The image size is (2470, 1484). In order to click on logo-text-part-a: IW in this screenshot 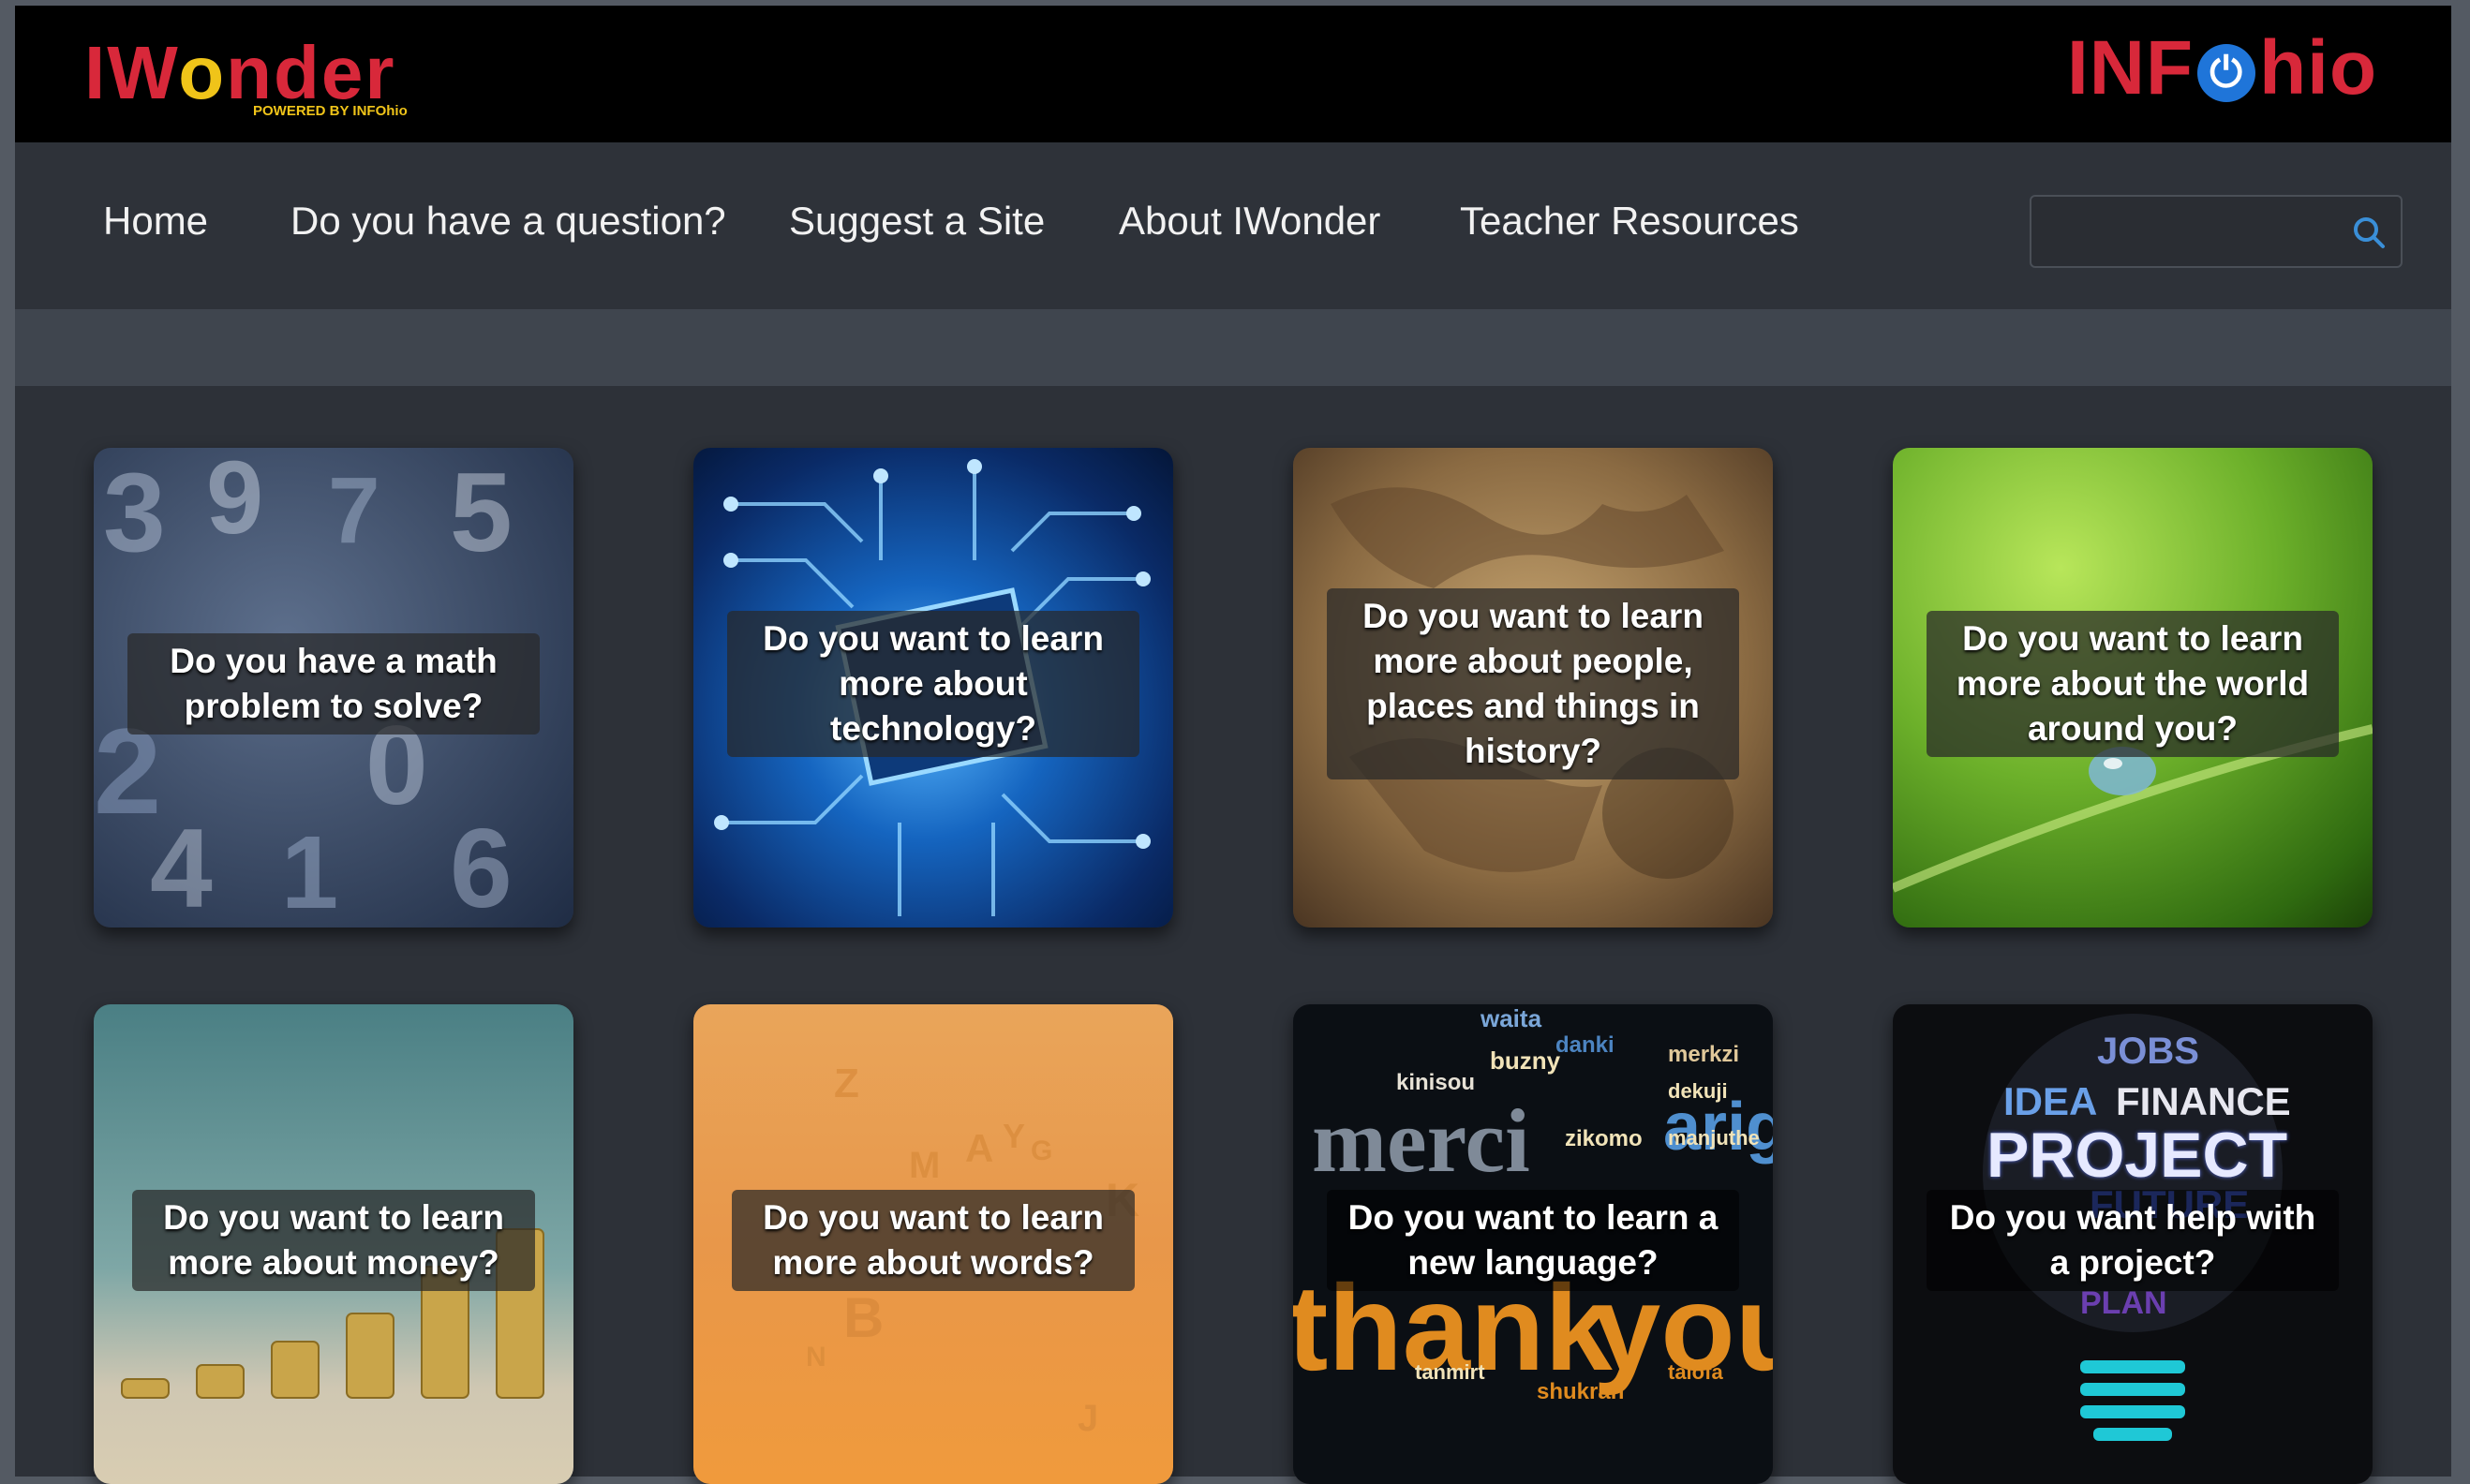, I will do `click(131, 72)`.